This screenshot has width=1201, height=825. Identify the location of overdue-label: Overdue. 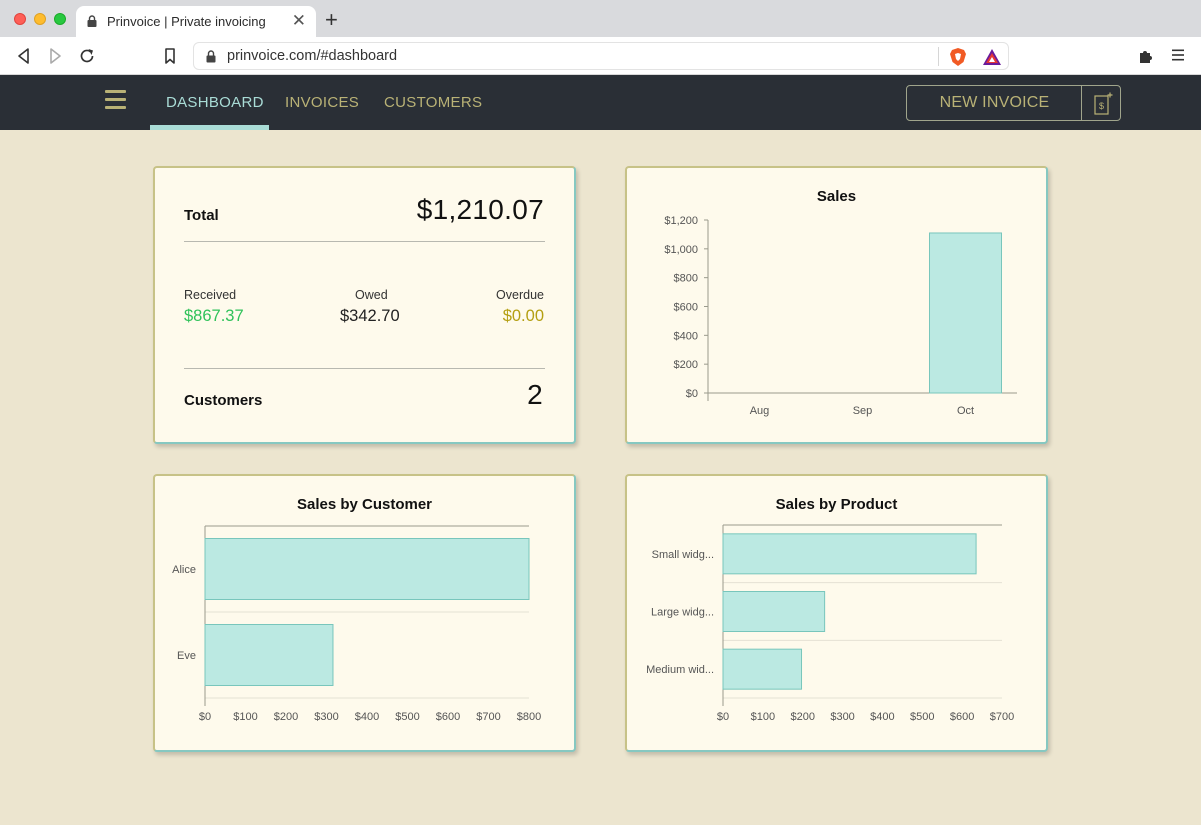
(520, 295).